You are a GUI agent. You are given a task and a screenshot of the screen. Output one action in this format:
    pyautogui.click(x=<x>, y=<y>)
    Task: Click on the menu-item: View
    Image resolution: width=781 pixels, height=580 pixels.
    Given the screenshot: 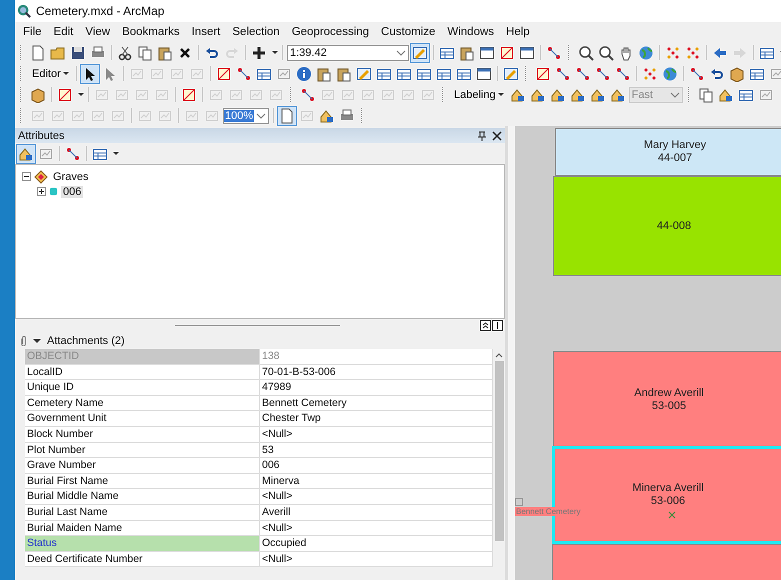 What is the action you would take?
    pyautogui.click(x=97, y=32)
    